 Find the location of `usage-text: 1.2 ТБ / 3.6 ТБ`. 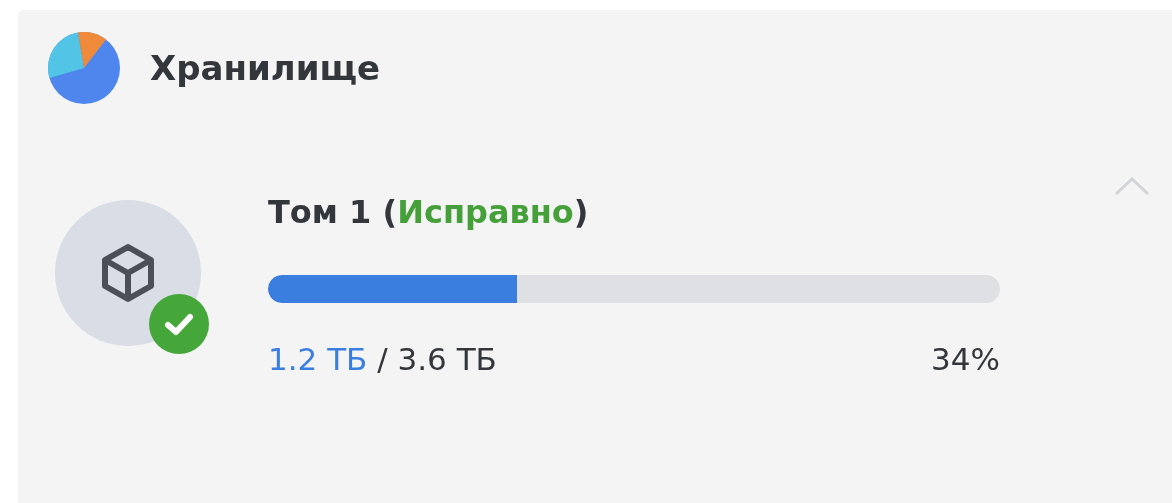

usage-text: 1.2 ТБ / 3.6 ТБ is located at coordinates (382, 359).